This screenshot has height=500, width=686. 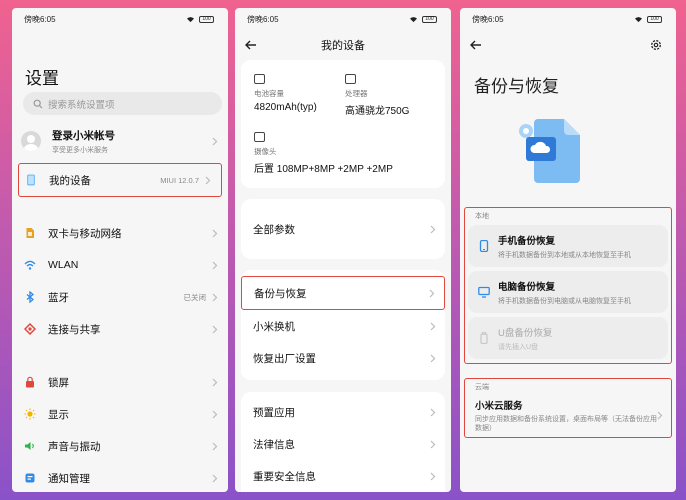 I want to click on safety-info-row: 重要安全信息, so click(x=343, y=476).